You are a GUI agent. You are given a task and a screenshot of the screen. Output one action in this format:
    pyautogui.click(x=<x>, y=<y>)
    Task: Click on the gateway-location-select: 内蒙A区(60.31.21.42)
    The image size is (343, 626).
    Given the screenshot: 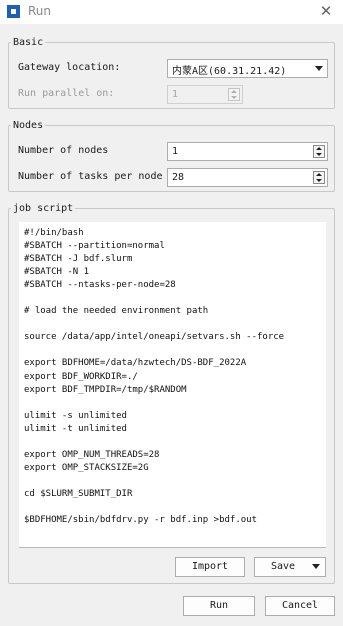 What is the action you would take?
    pyautogui.click(x=247, y=68)
    